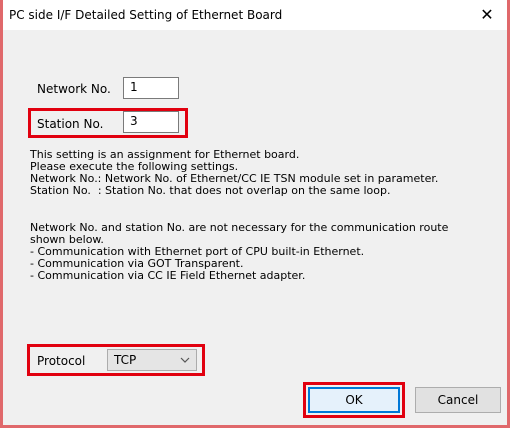 The width and height of the screenshot is (510, 428). What do you see at coordinates (74, 89) in the screenshot?
I see `network-no-label: Network No.` at bounding box center [74, 89].